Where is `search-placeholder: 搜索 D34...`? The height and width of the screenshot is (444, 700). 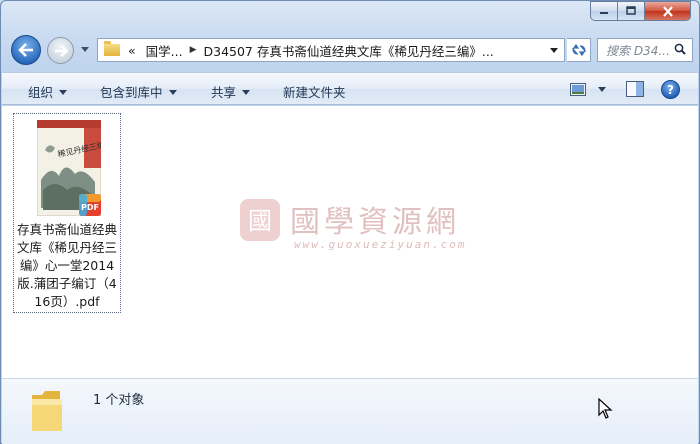
search-placeholder: 搜索 D34... is located at coordinates (638, 50).